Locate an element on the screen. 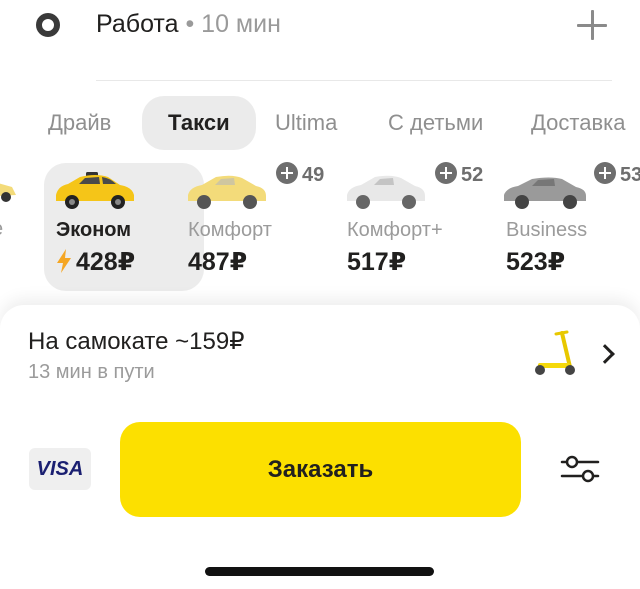  destination-time: 10 мин is located at coordinates (241, 24).